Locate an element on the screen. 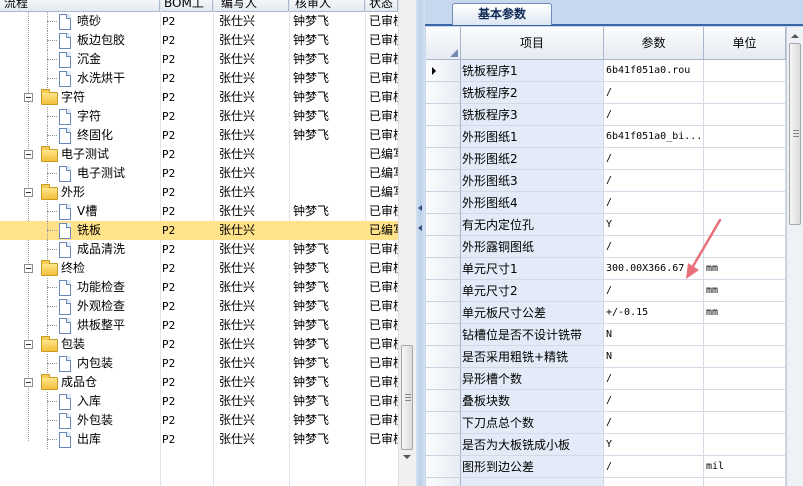 The width and height of the screenshot is (803, 486). grid-row: 下刀点总个数 / is located at coordinates (606, 423).